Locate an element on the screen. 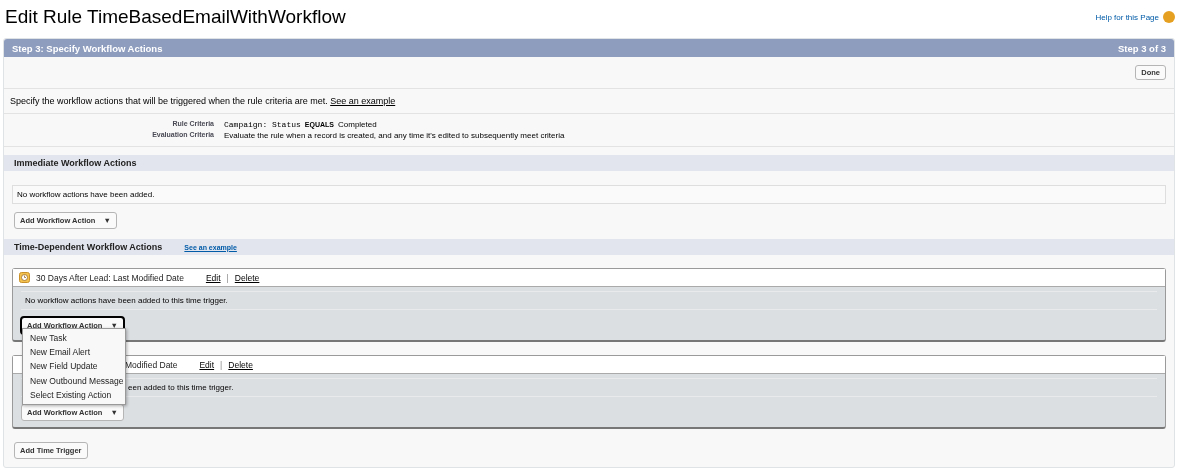  description-text: Specify the workflow actions that will be triggered when the rule criteria are met. is located at coordinates (169, 101).